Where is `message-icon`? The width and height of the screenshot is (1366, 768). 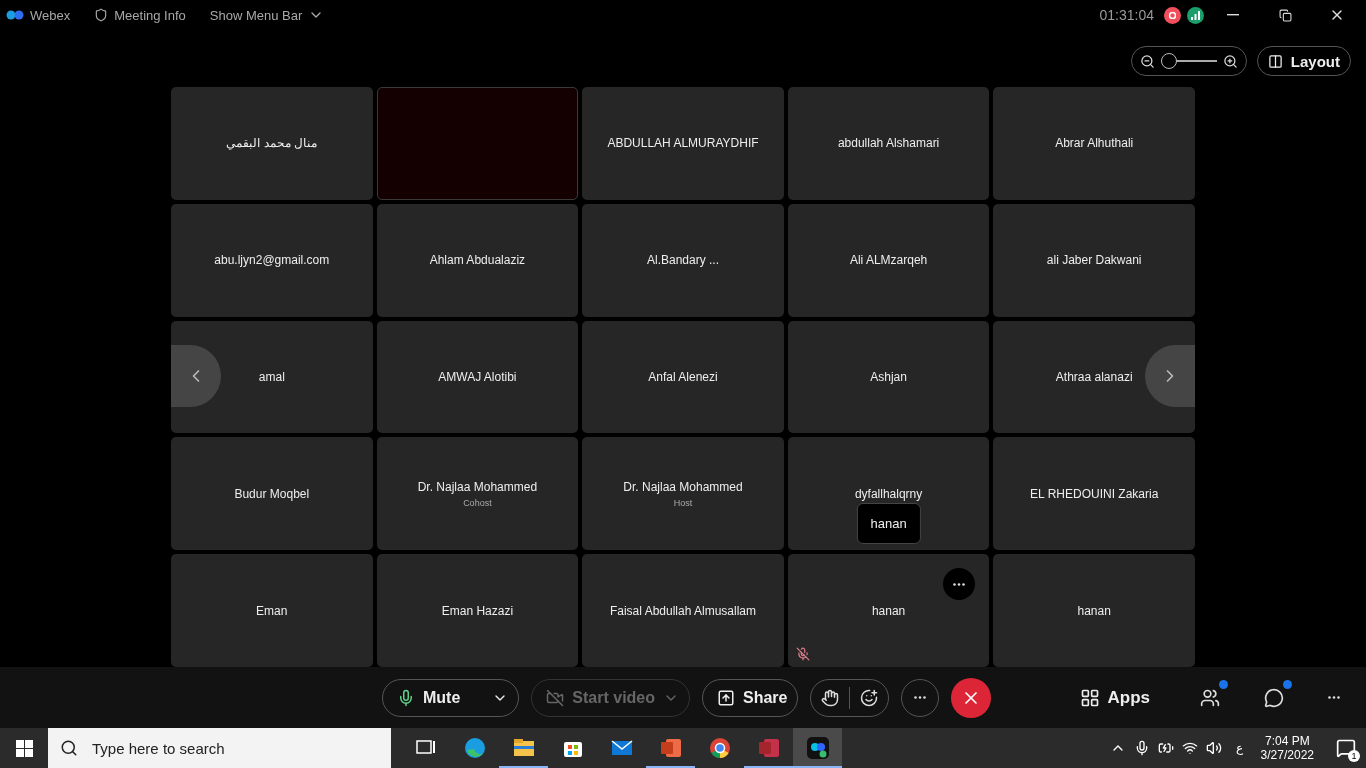 message-icon is located at coordinates (1346, 748).